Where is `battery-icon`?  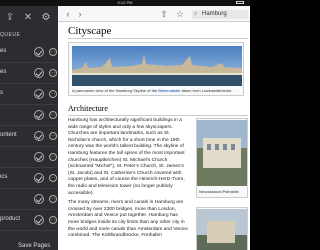 battery-icon is located at coordinates (240, 2).